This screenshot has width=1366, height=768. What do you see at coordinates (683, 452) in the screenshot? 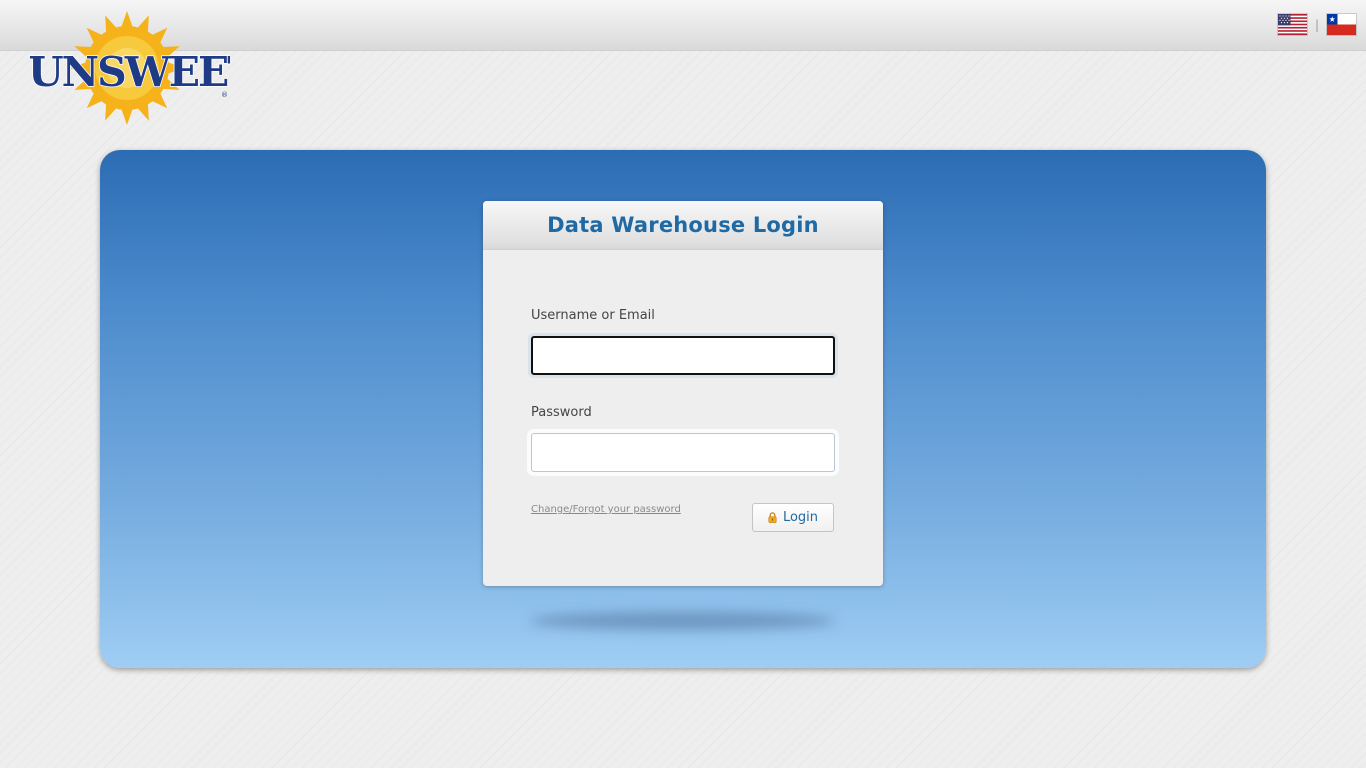
I see `password-input` at bounding box center [683, 452].